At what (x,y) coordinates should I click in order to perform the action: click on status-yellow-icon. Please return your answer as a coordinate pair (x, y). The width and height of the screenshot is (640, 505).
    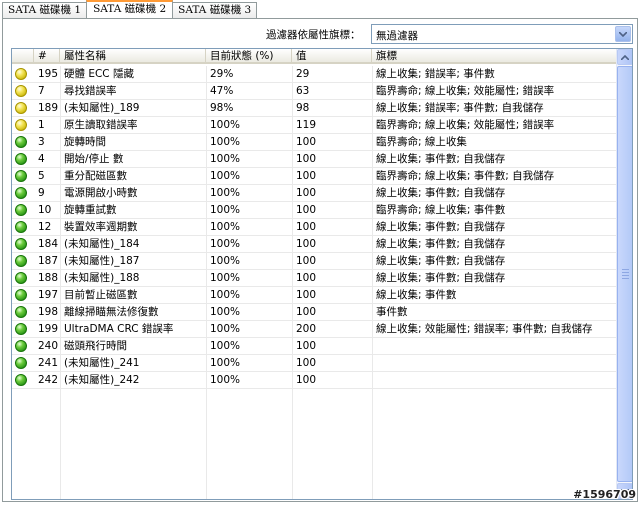
    Looking at the image, I should click on (21, 74).